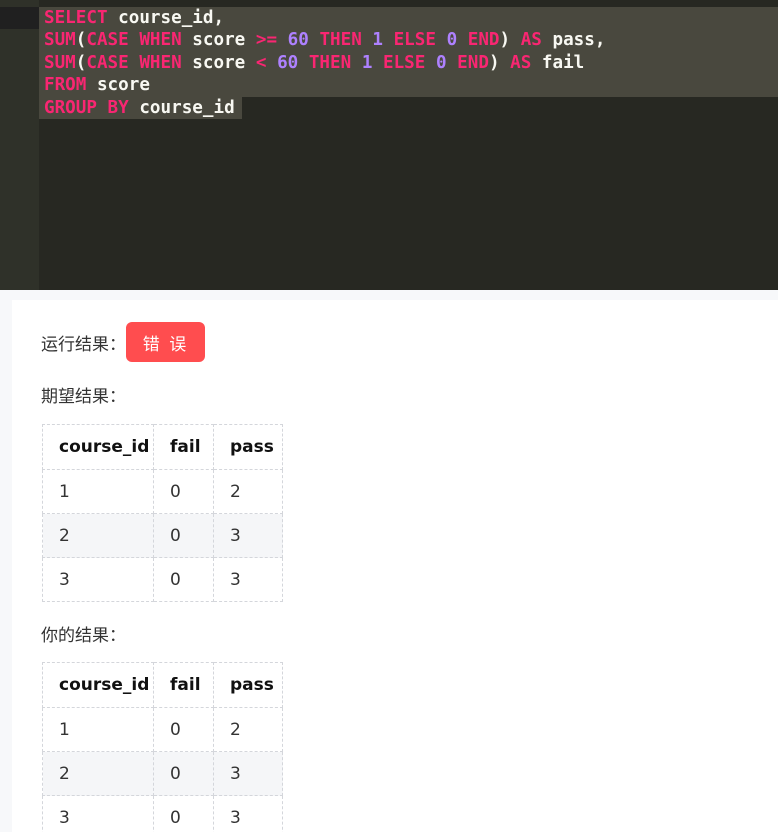  I want to click on sql-identifier: fail, so click(558, 62).